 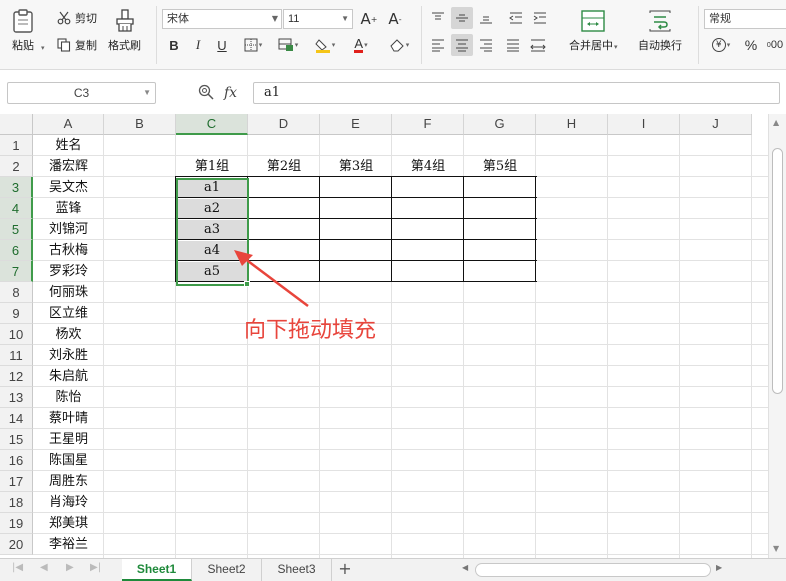 I want to click on font-name-select: 宋体 ▼, so click(x=222, y=19).